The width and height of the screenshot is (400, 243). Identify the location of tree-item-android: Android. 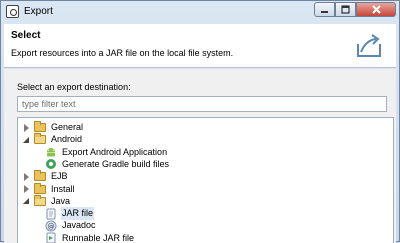
(52, 139).